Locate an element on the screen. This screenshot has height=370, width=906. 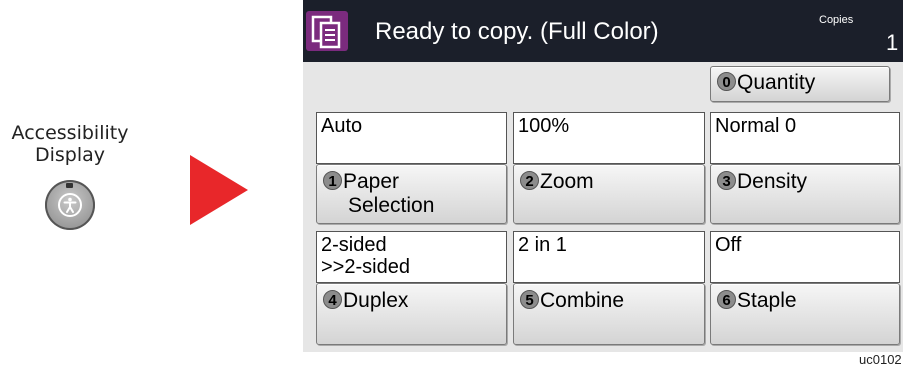
staple-label: Staple is located at coordinates (767, 300).